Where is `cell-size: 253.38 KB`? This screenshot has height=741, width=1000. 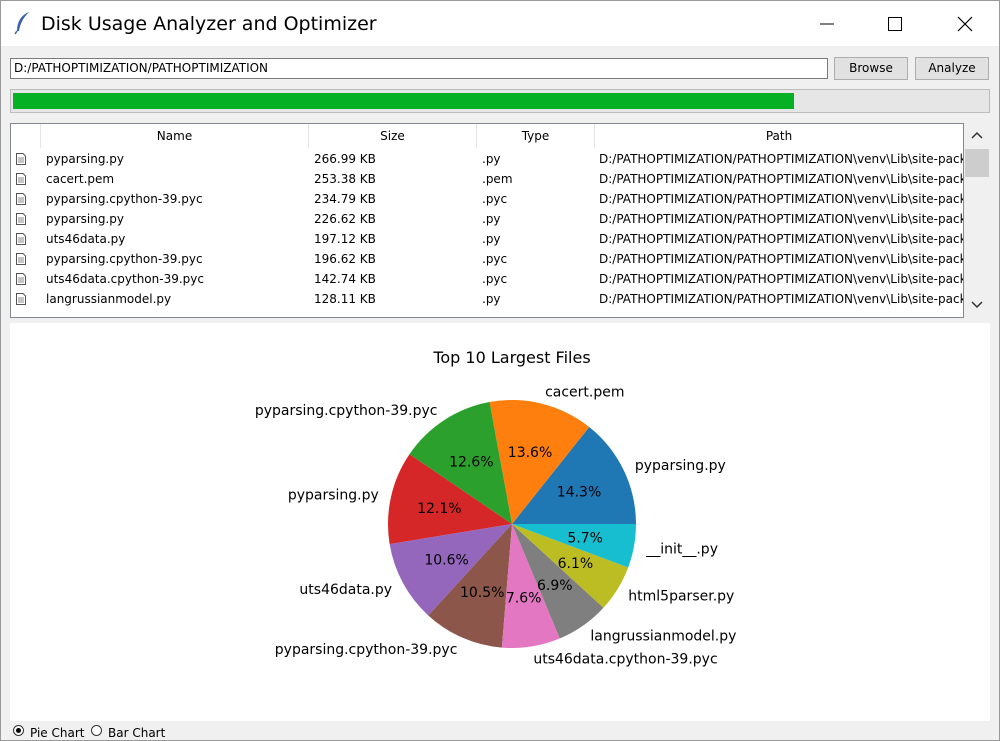 cell-size: 253.38 KB is located at coordinates (345, 179).